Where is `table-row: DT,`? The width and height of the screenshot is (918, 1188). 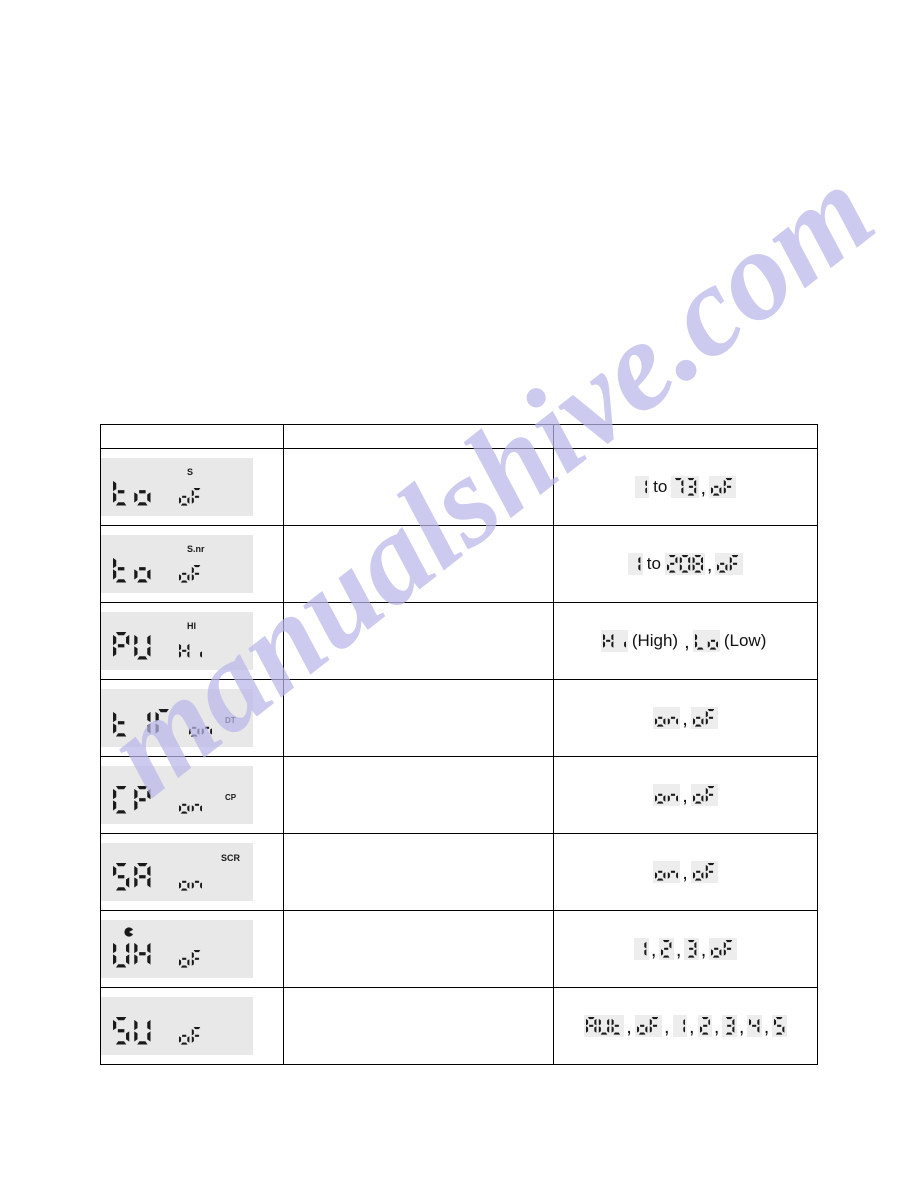
table-row: DT, is located at coordinates (459, 718).